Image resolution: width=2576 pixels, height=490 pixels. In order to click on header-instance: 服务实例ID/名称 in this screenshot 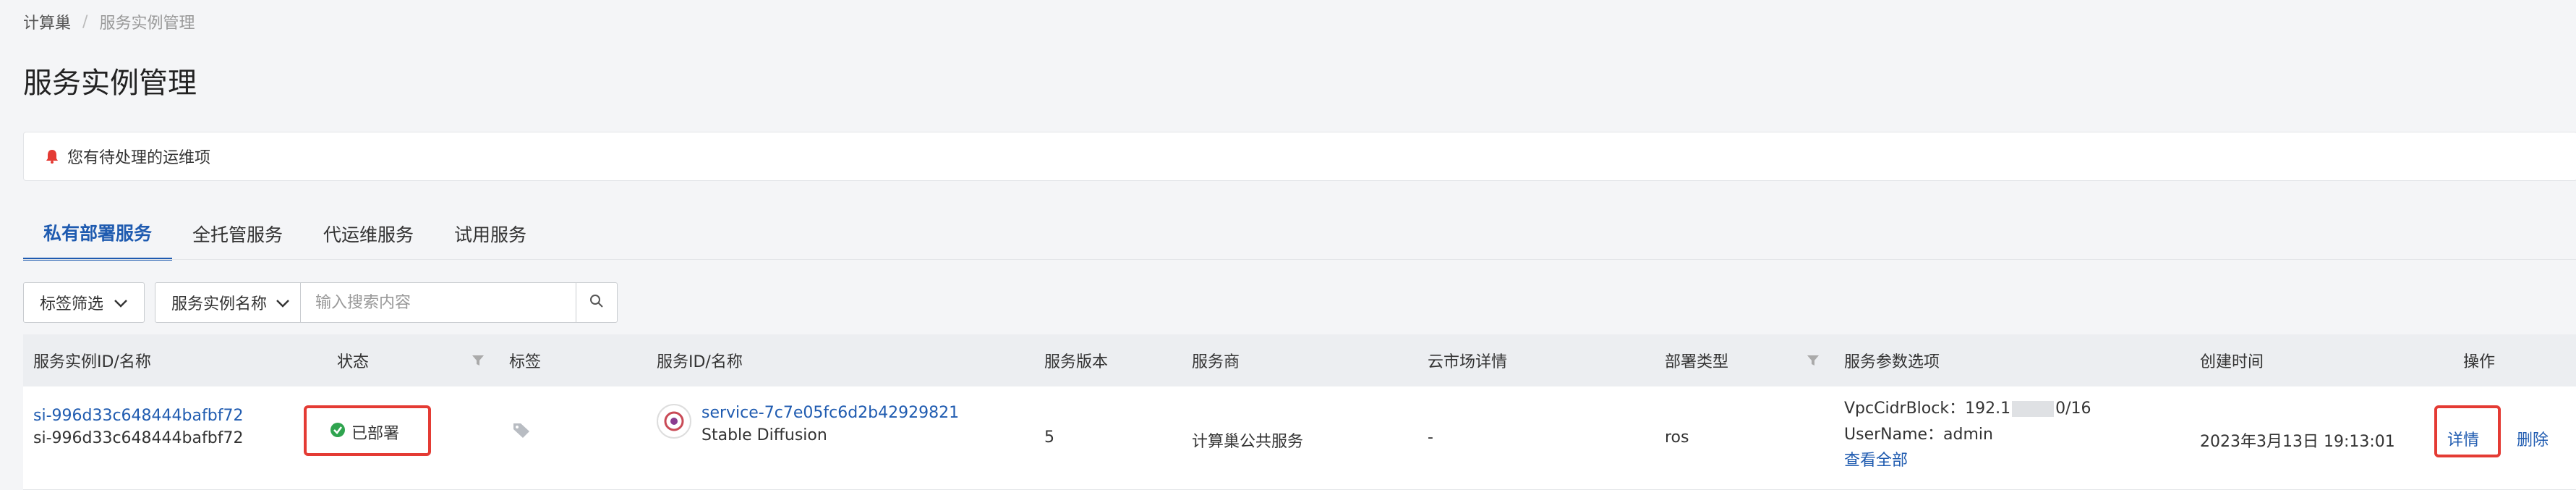, I will do `click(92, 362)`.